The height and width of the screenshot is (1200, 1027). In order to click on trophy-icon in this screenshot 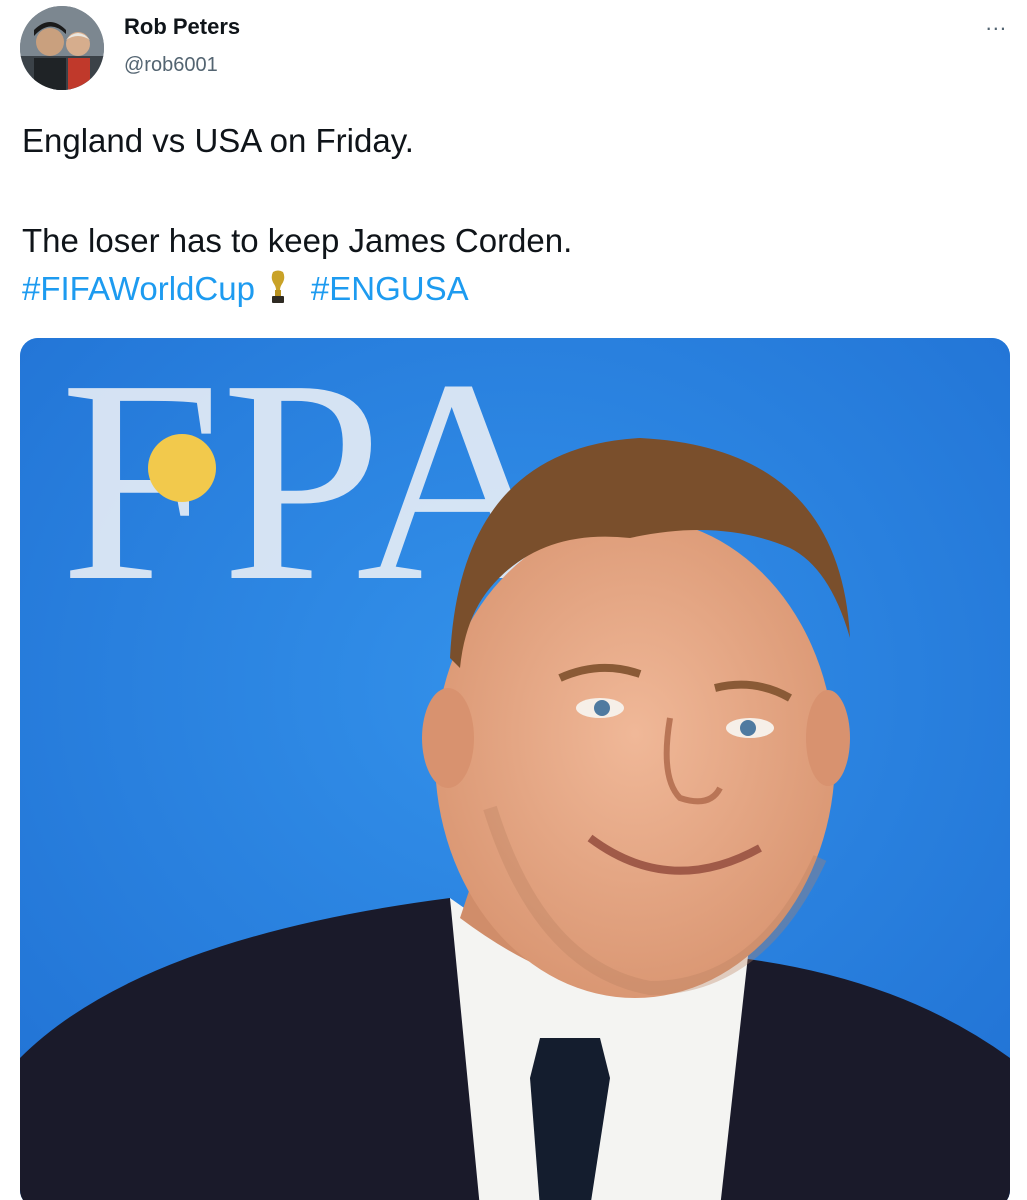, I will do `click(278, 286)`.